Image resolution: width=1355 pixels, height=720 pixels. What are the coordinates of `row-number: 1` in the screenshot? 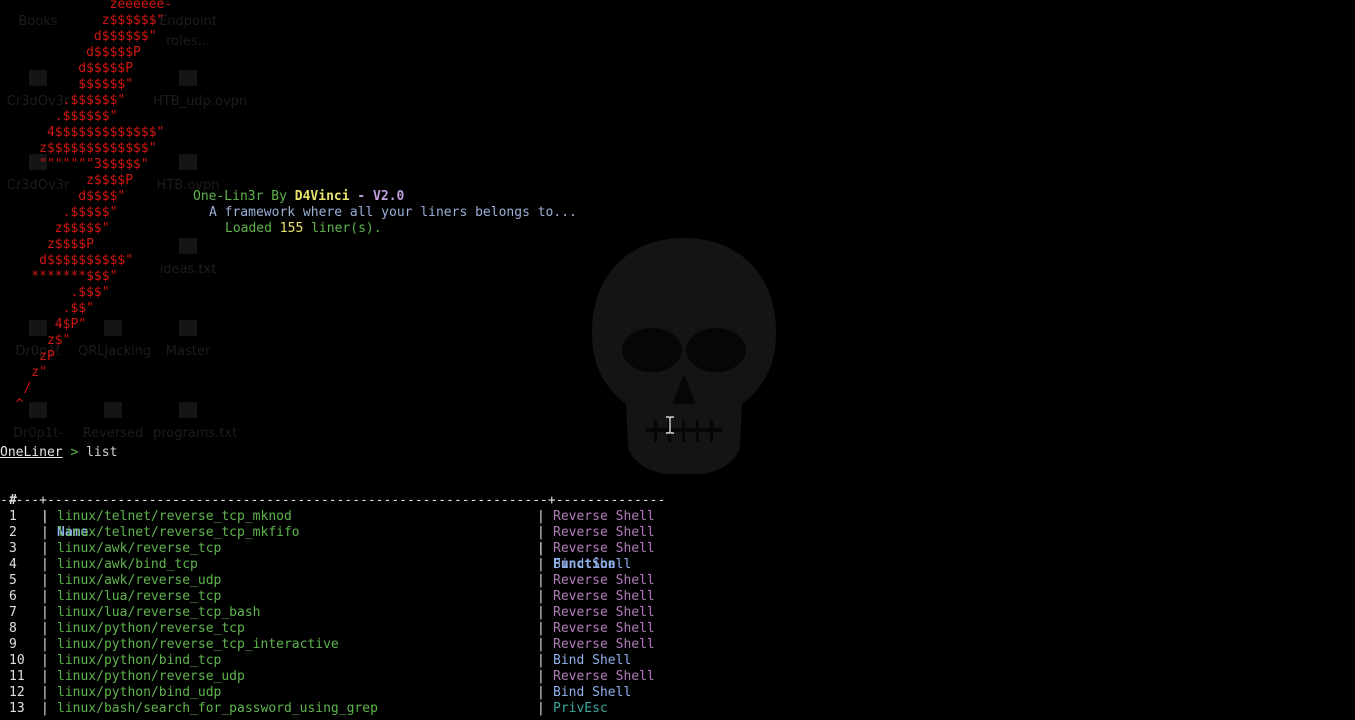 It's located at (13, 516).